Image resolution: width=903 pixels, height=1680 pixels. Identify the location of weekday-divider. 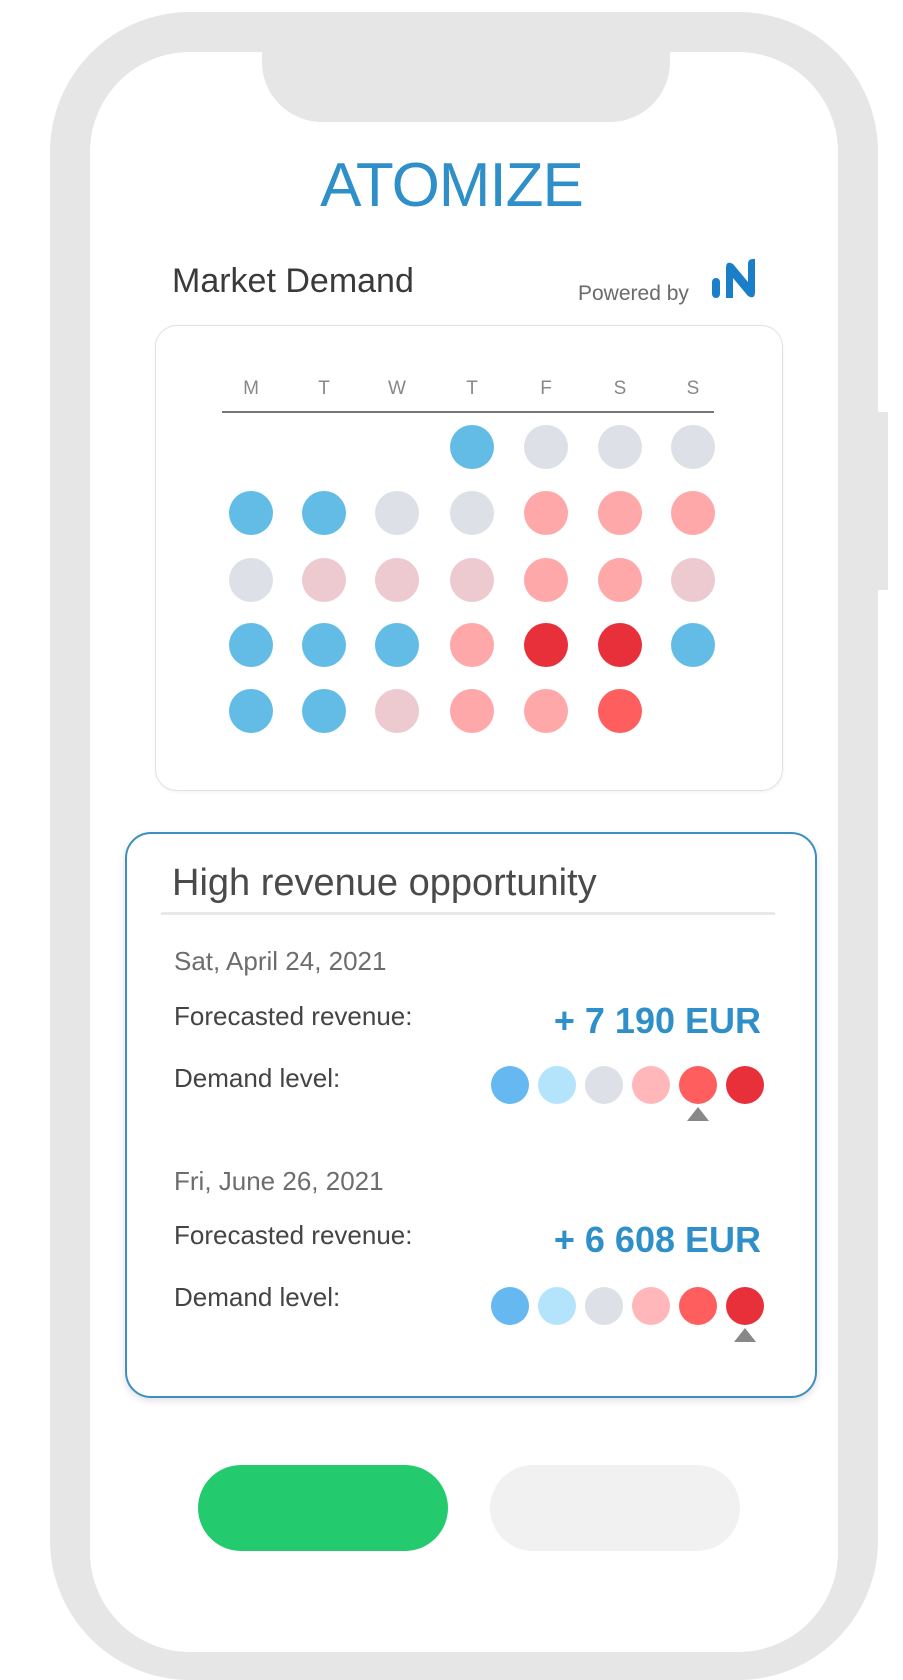
(468, 412).